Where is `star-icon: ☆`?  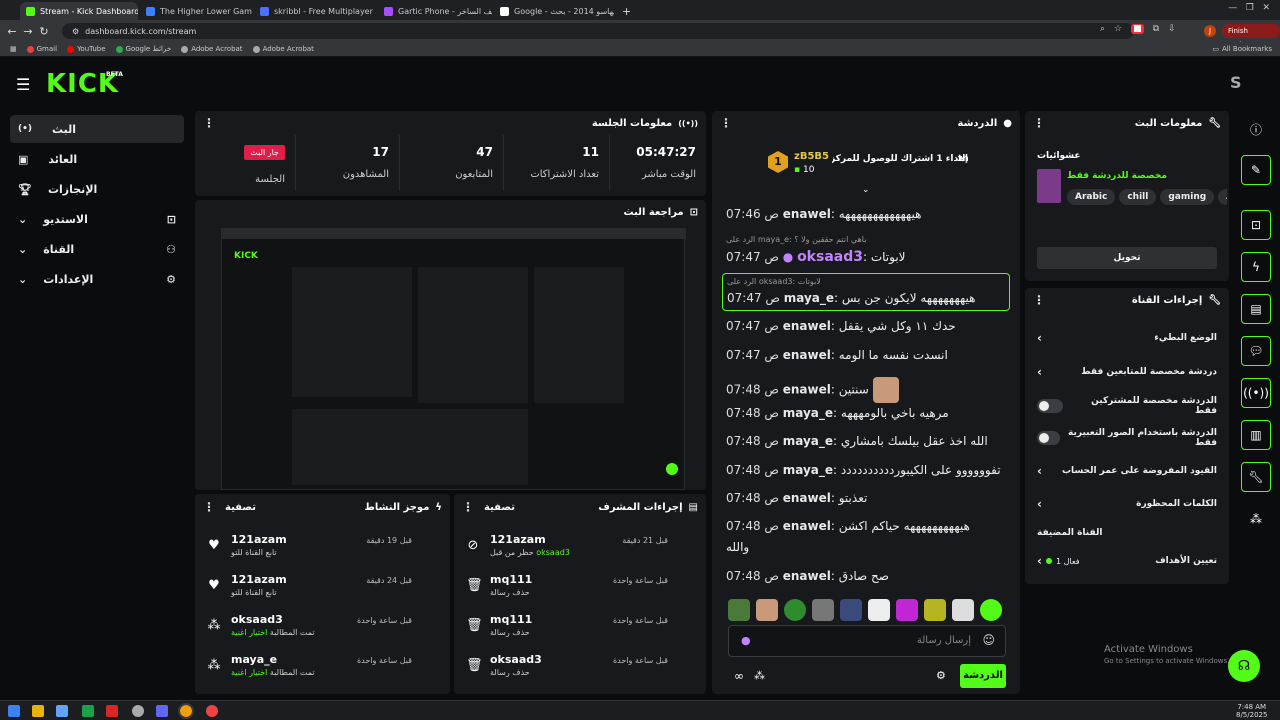 star-icon: ☆ is located at coordinates (1118, 29).